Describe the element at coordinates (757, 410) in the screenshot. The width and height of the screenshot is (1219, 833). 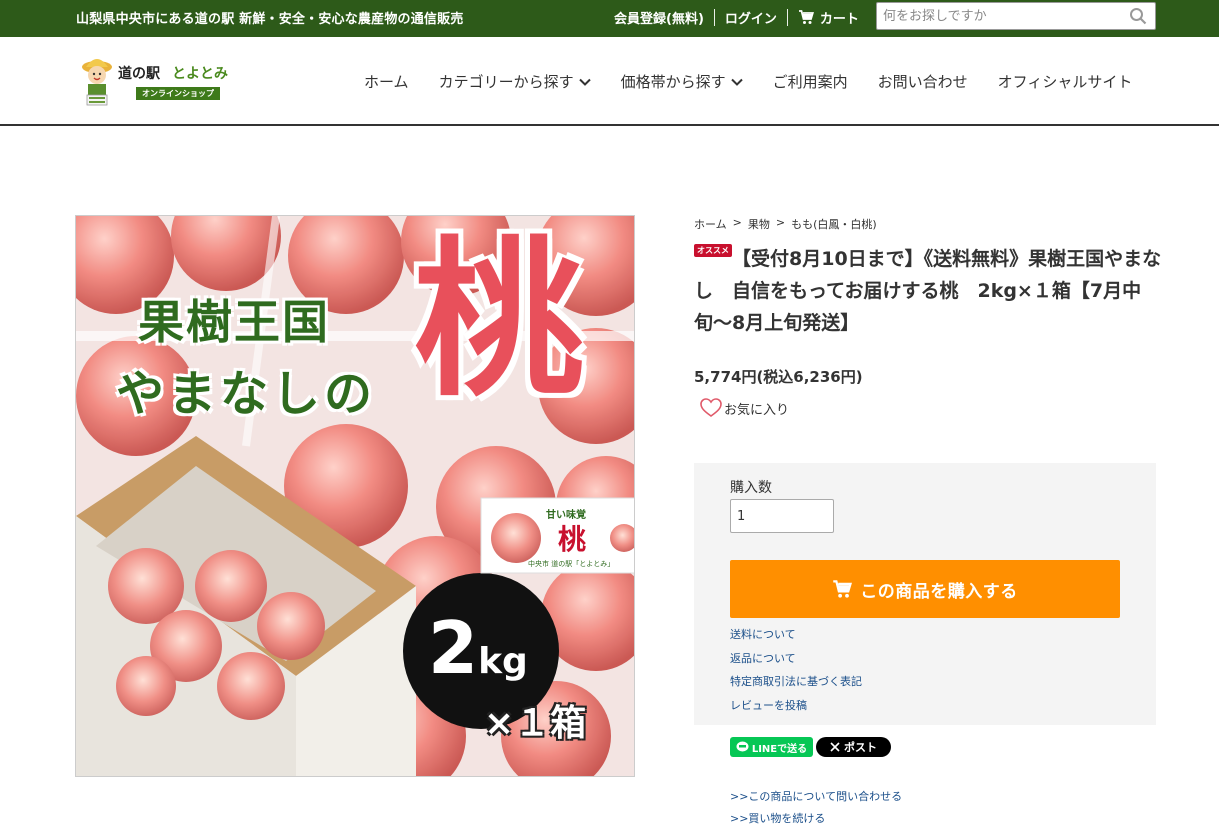
I see `favorite-label: お気に入り` at that location.